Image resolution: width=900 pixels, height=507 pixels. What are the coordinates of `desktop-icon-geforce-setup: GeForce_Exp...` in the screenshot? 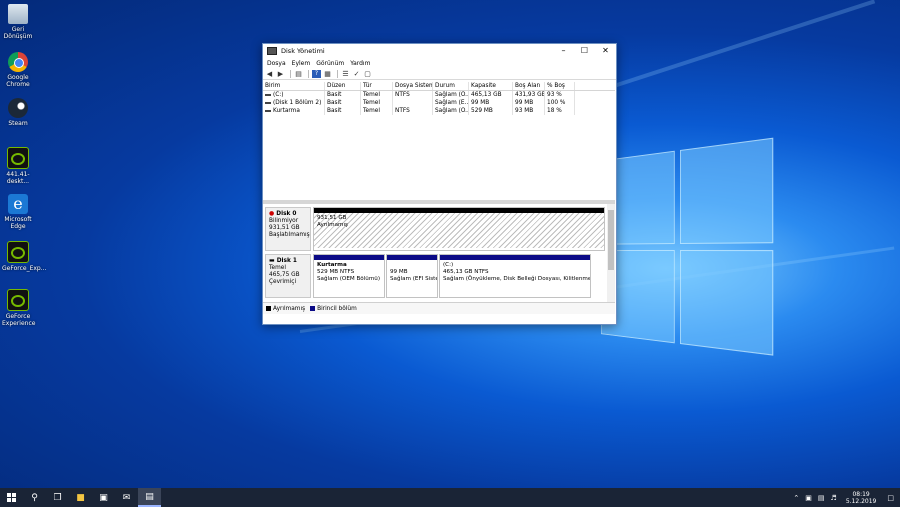 It's located at (24, 256).